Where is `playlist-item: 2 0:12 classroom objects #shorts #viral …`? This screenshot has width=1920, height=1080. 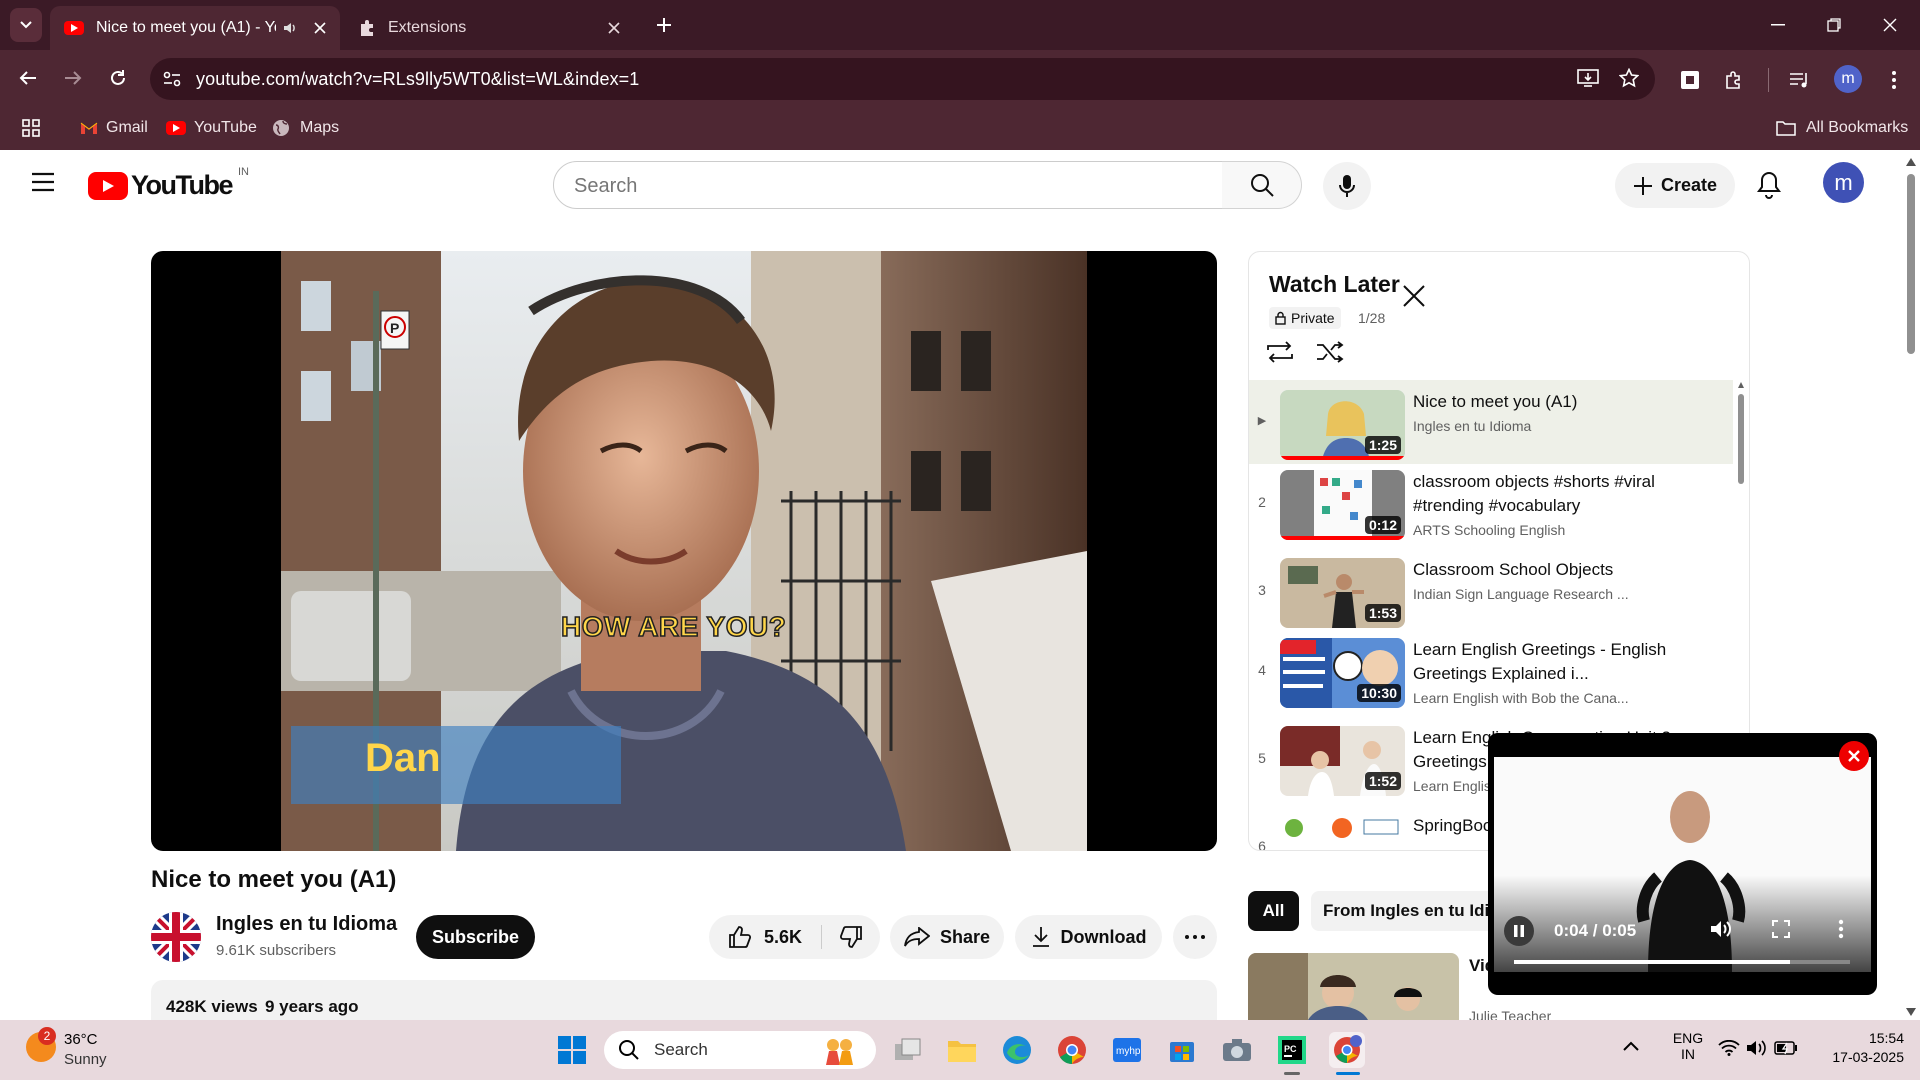
playlist-item: 2 0:12 classroom objects #shorts #viral … is located at coordinates (1491, 504).